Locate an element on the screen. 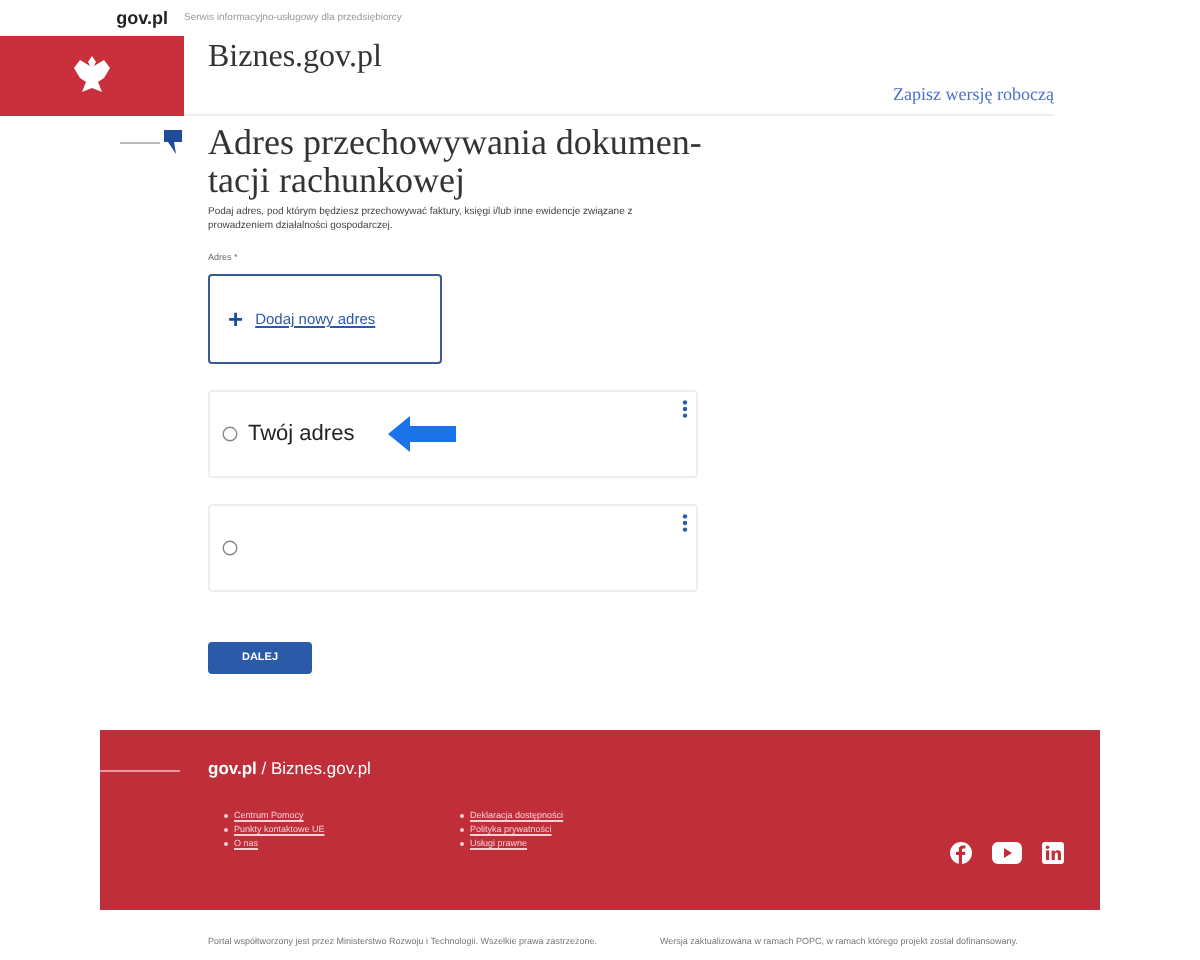  gov-logo: gov.pl is located at coordinates (92, 18).